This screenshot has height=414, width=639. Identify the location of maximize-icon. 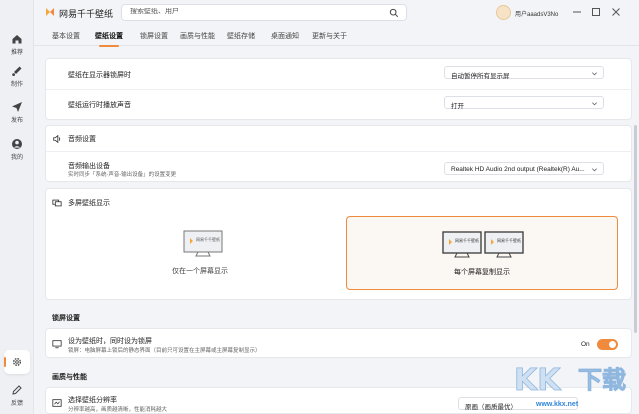
(596, 12).